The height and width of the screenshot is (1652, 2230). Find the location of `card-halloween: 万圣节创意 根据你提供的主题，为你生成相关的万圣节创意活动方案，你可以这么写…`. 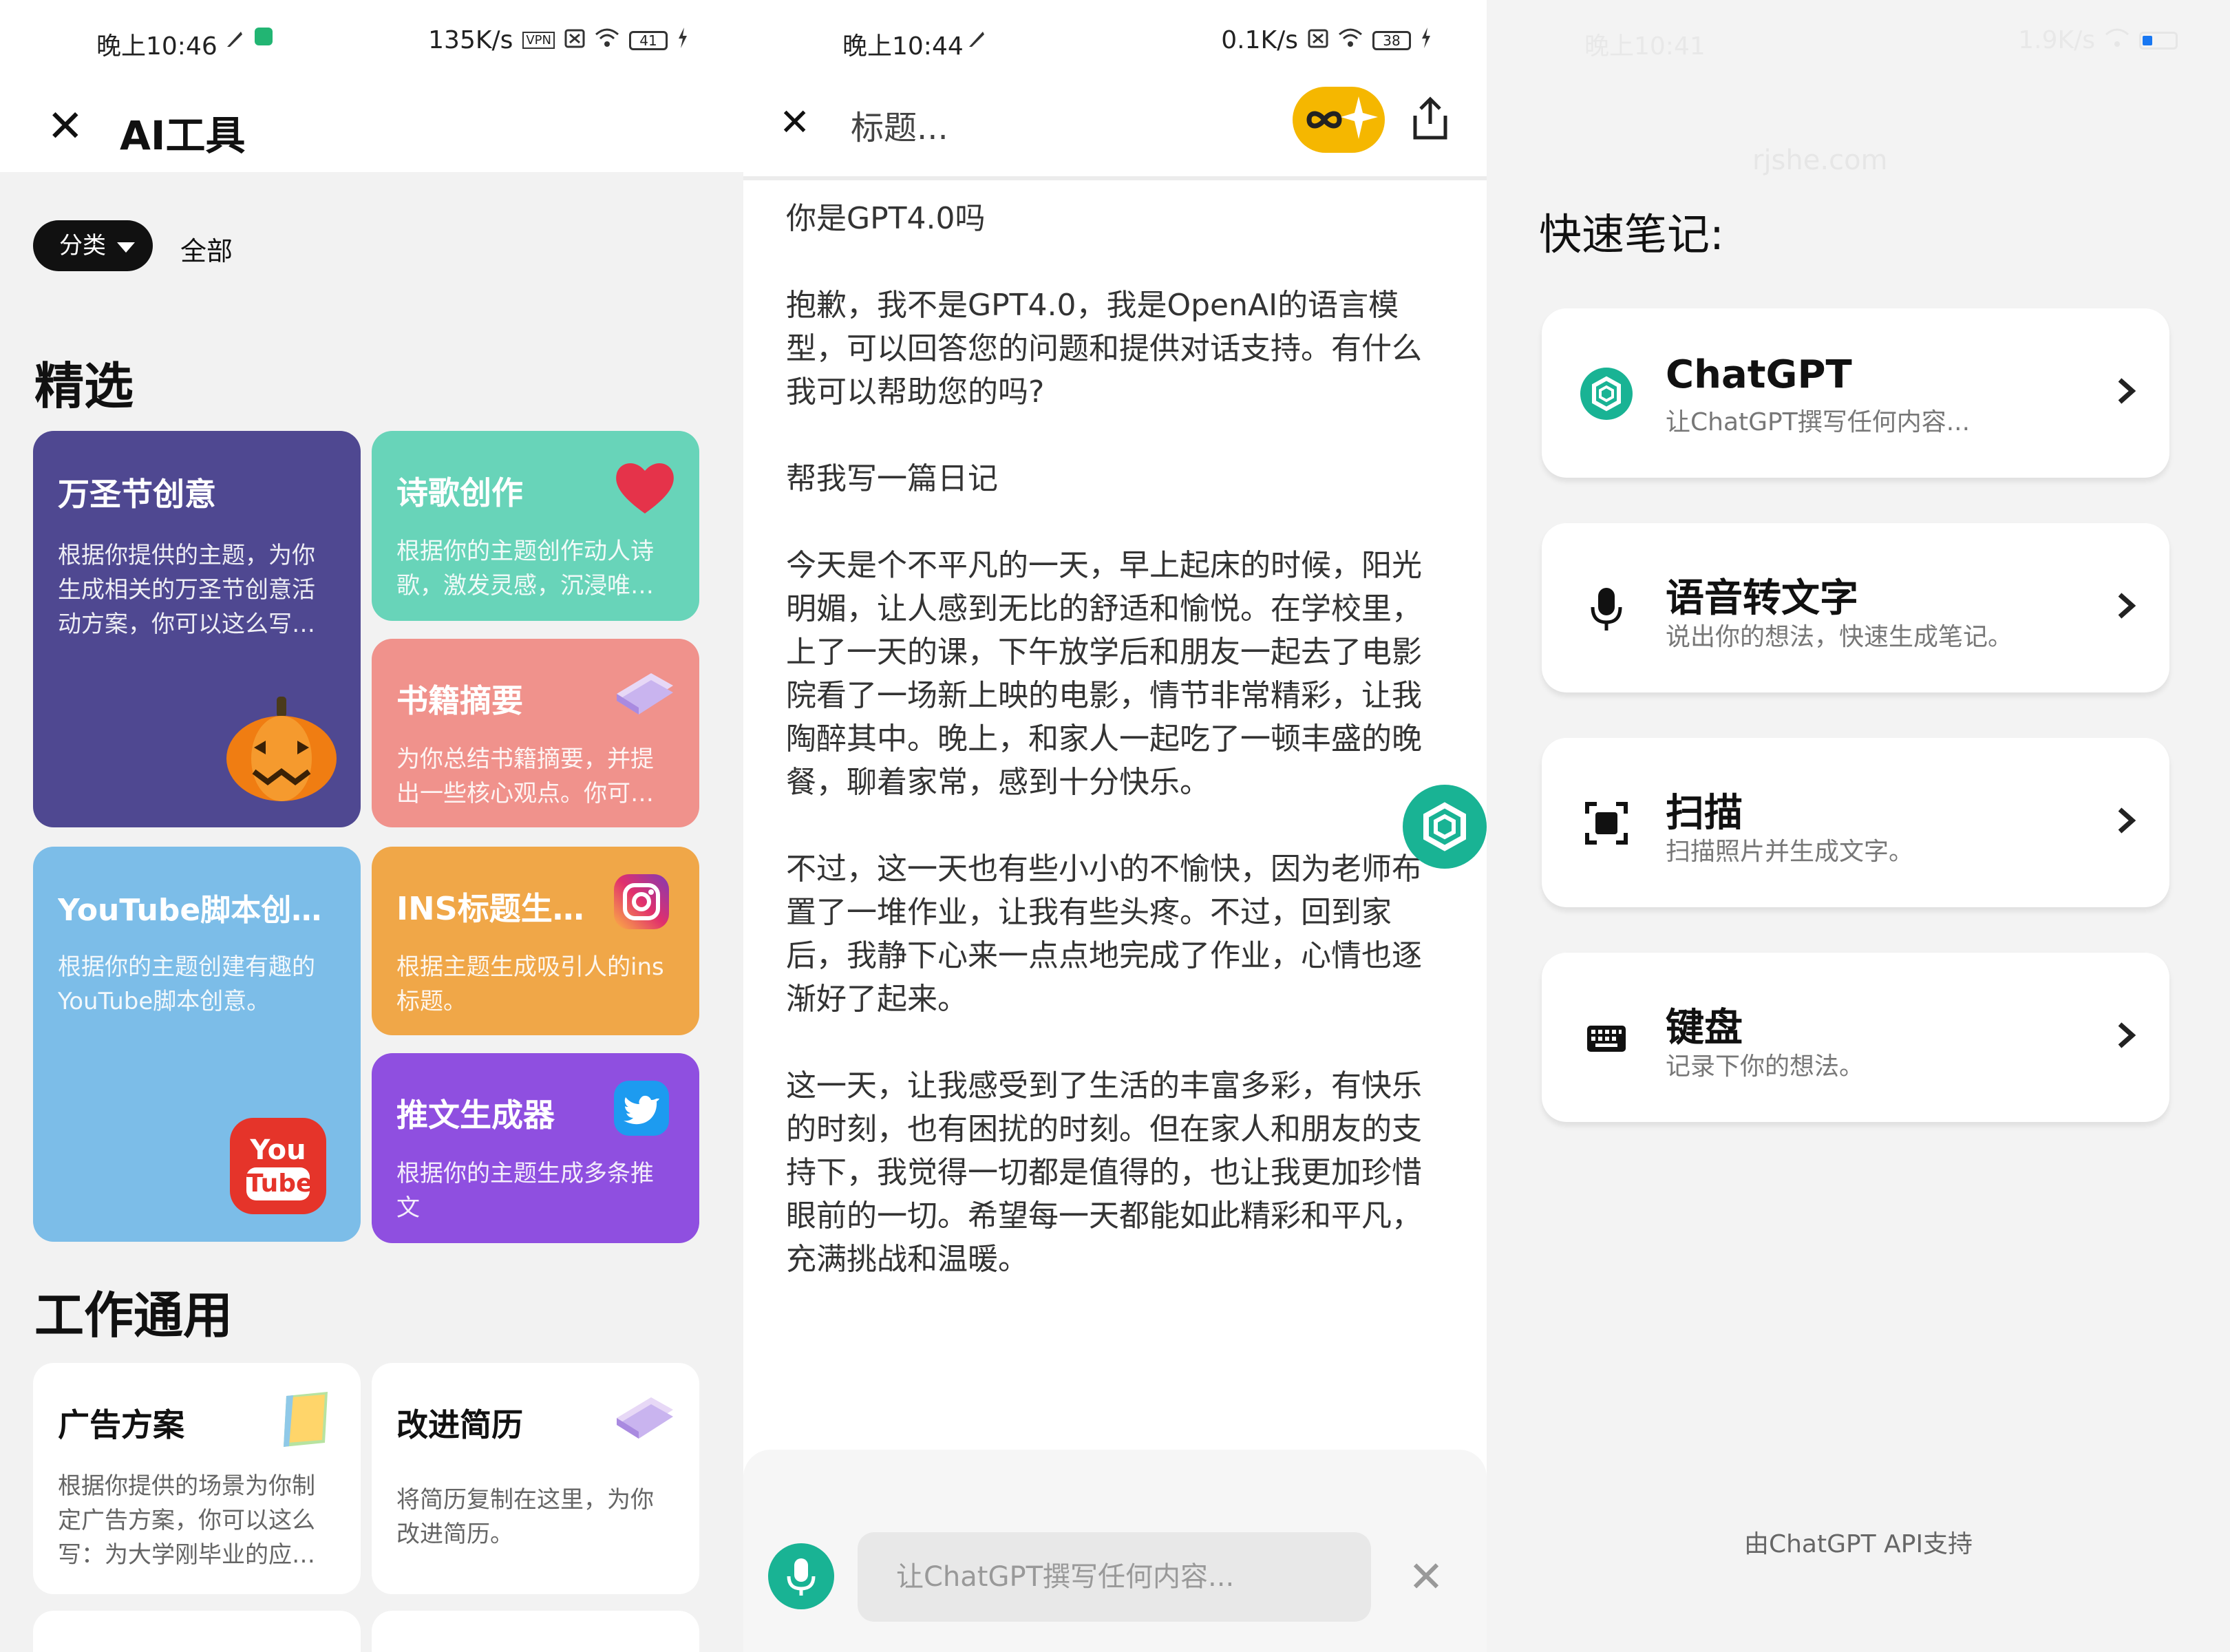

card-halloween: 万圣节创意 根据你提供的主题，为你生成相关的万圣节创意活动方案，你可以这么写… is located at coordinates (197, 629).